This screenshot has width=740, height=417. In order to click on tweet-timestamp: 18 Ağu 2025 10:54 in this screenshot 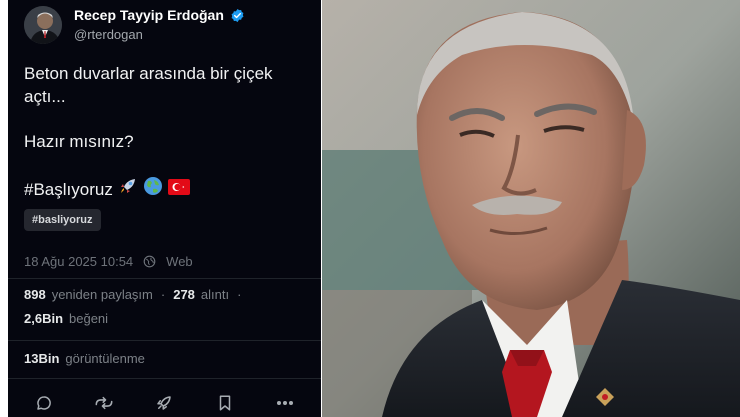, I will do `click(78, 261)`.